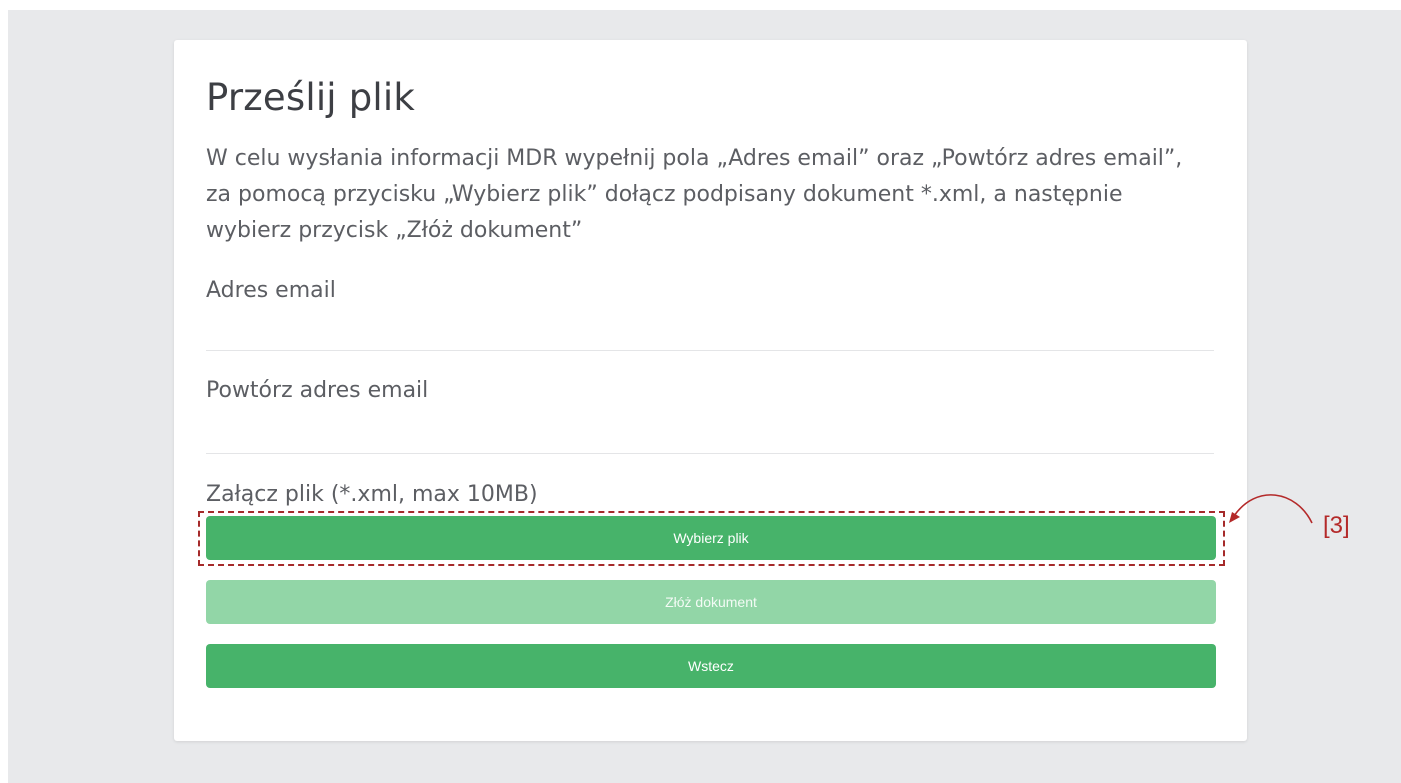  What do you see at coordinates (311, 97) in the screenshot?
I see `page-title: Prześlij plik` at bounding box center [311, 97].